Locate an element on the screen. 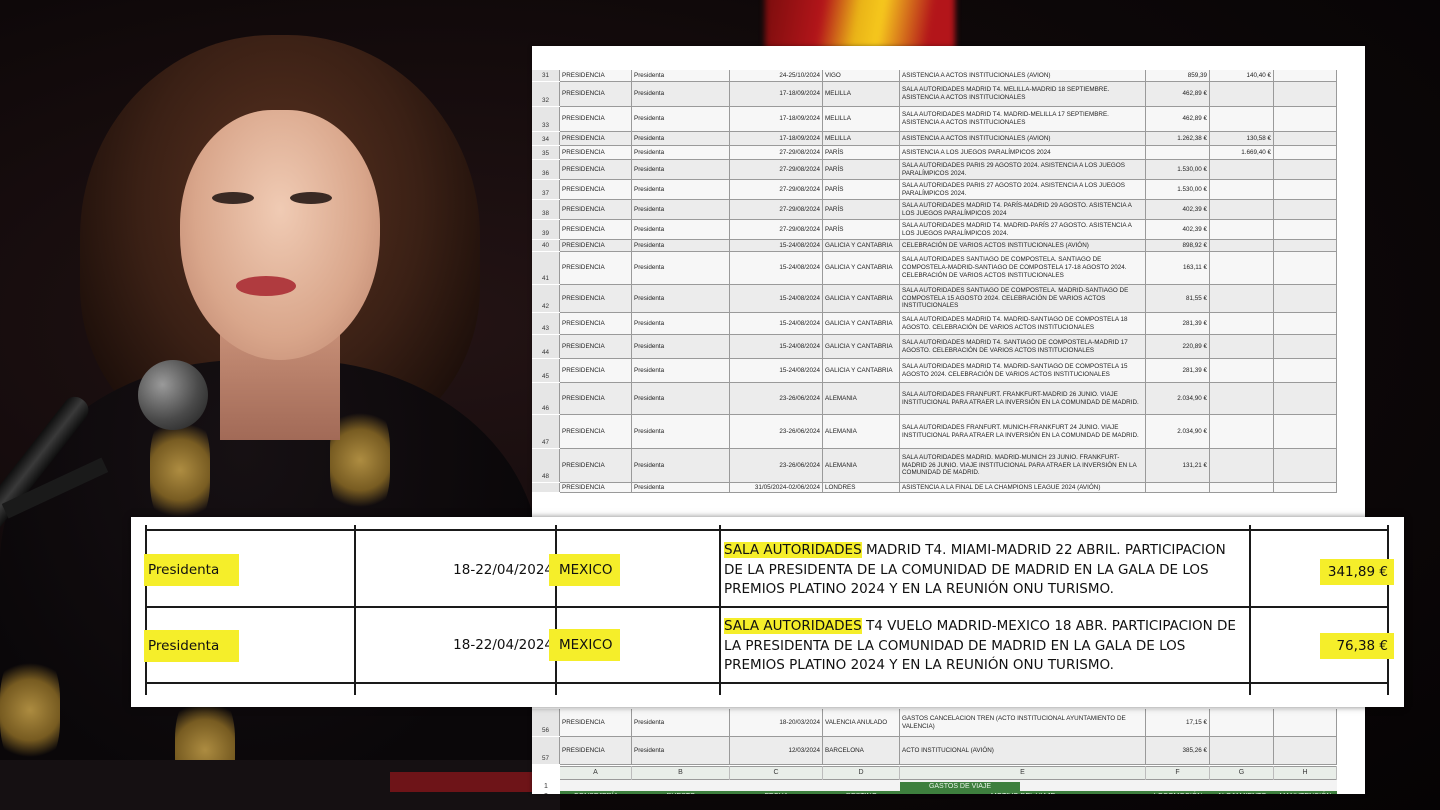 Image resolution: width=1440 pixels, height=810 pixels. eye-shape is located at coordinates (233, 198).